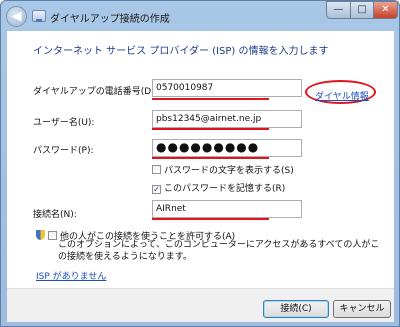 This screenshot has height=327, width=400. What do you see at coordinates (52, 235) in the screenshot?
I see `allow-others-checkbox` at bounding box center [52, 235].